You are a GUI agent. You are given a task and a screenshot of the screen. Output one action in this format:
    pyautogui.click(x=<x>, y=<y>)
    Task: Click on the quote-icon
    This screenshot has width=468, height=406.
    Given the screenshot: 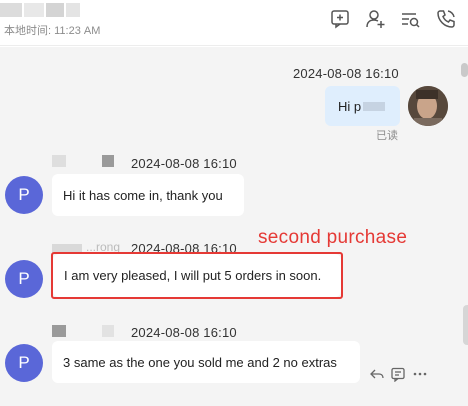 What is the action you would take?
    pyautogui.click(x=398, y=374)
    